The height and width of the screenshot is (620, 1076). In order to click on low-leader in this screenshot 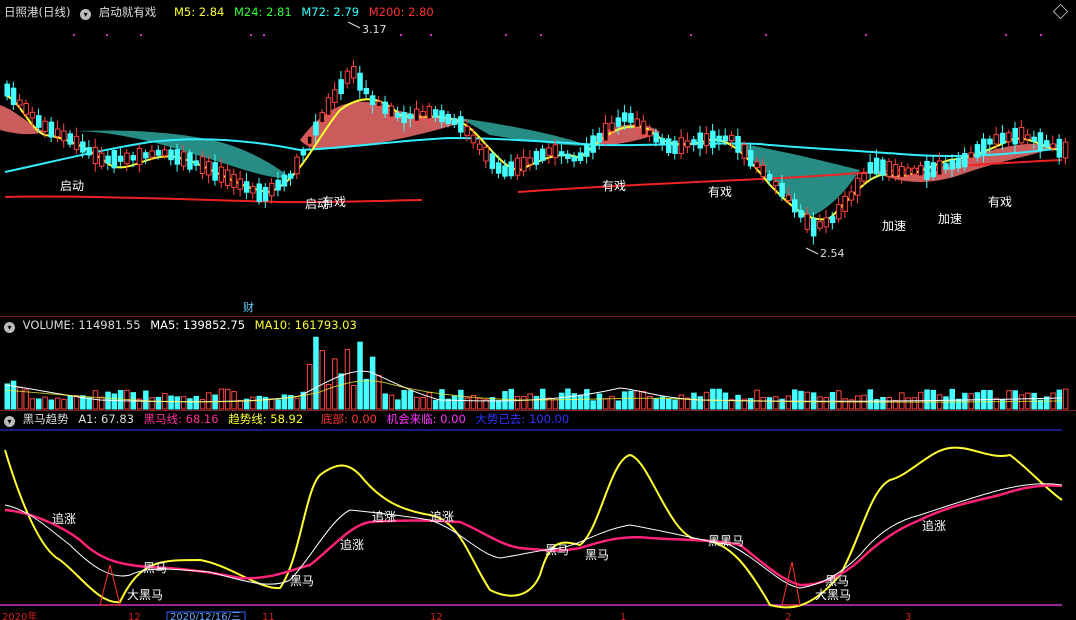, I will do `click(812, 251)`.